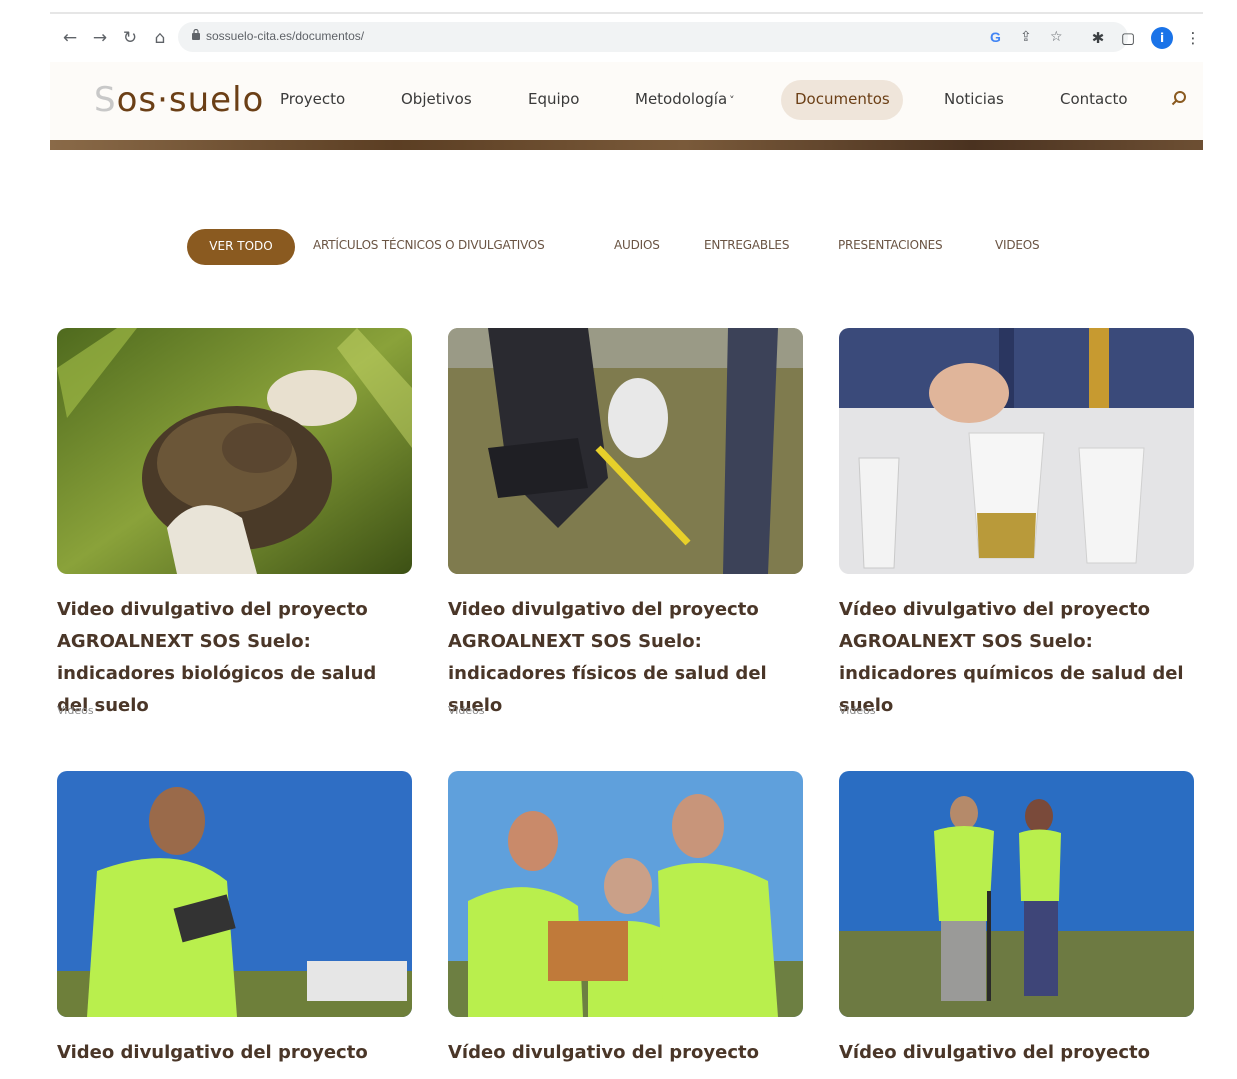 The width and height of the screenshot is (1237, 1079). I want to click on measuring-tape-image, so click(625, 451).